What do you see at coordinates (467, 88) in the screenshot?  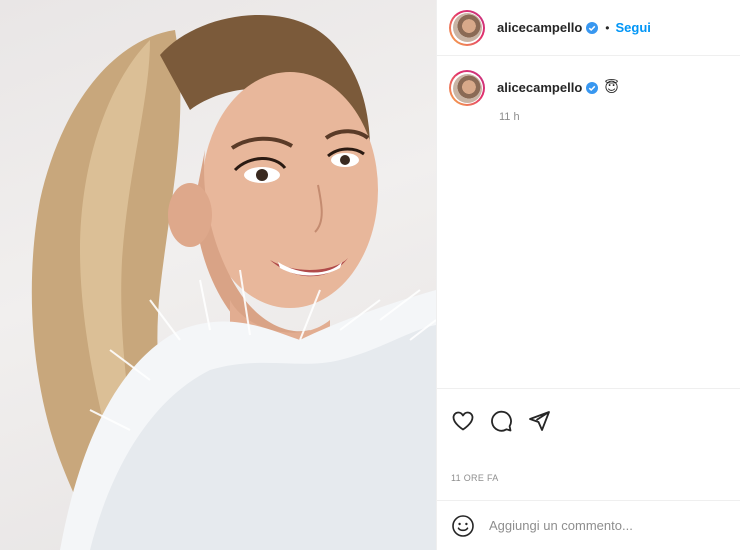 I see `caption-avatar` at bounding box center [467, 88].